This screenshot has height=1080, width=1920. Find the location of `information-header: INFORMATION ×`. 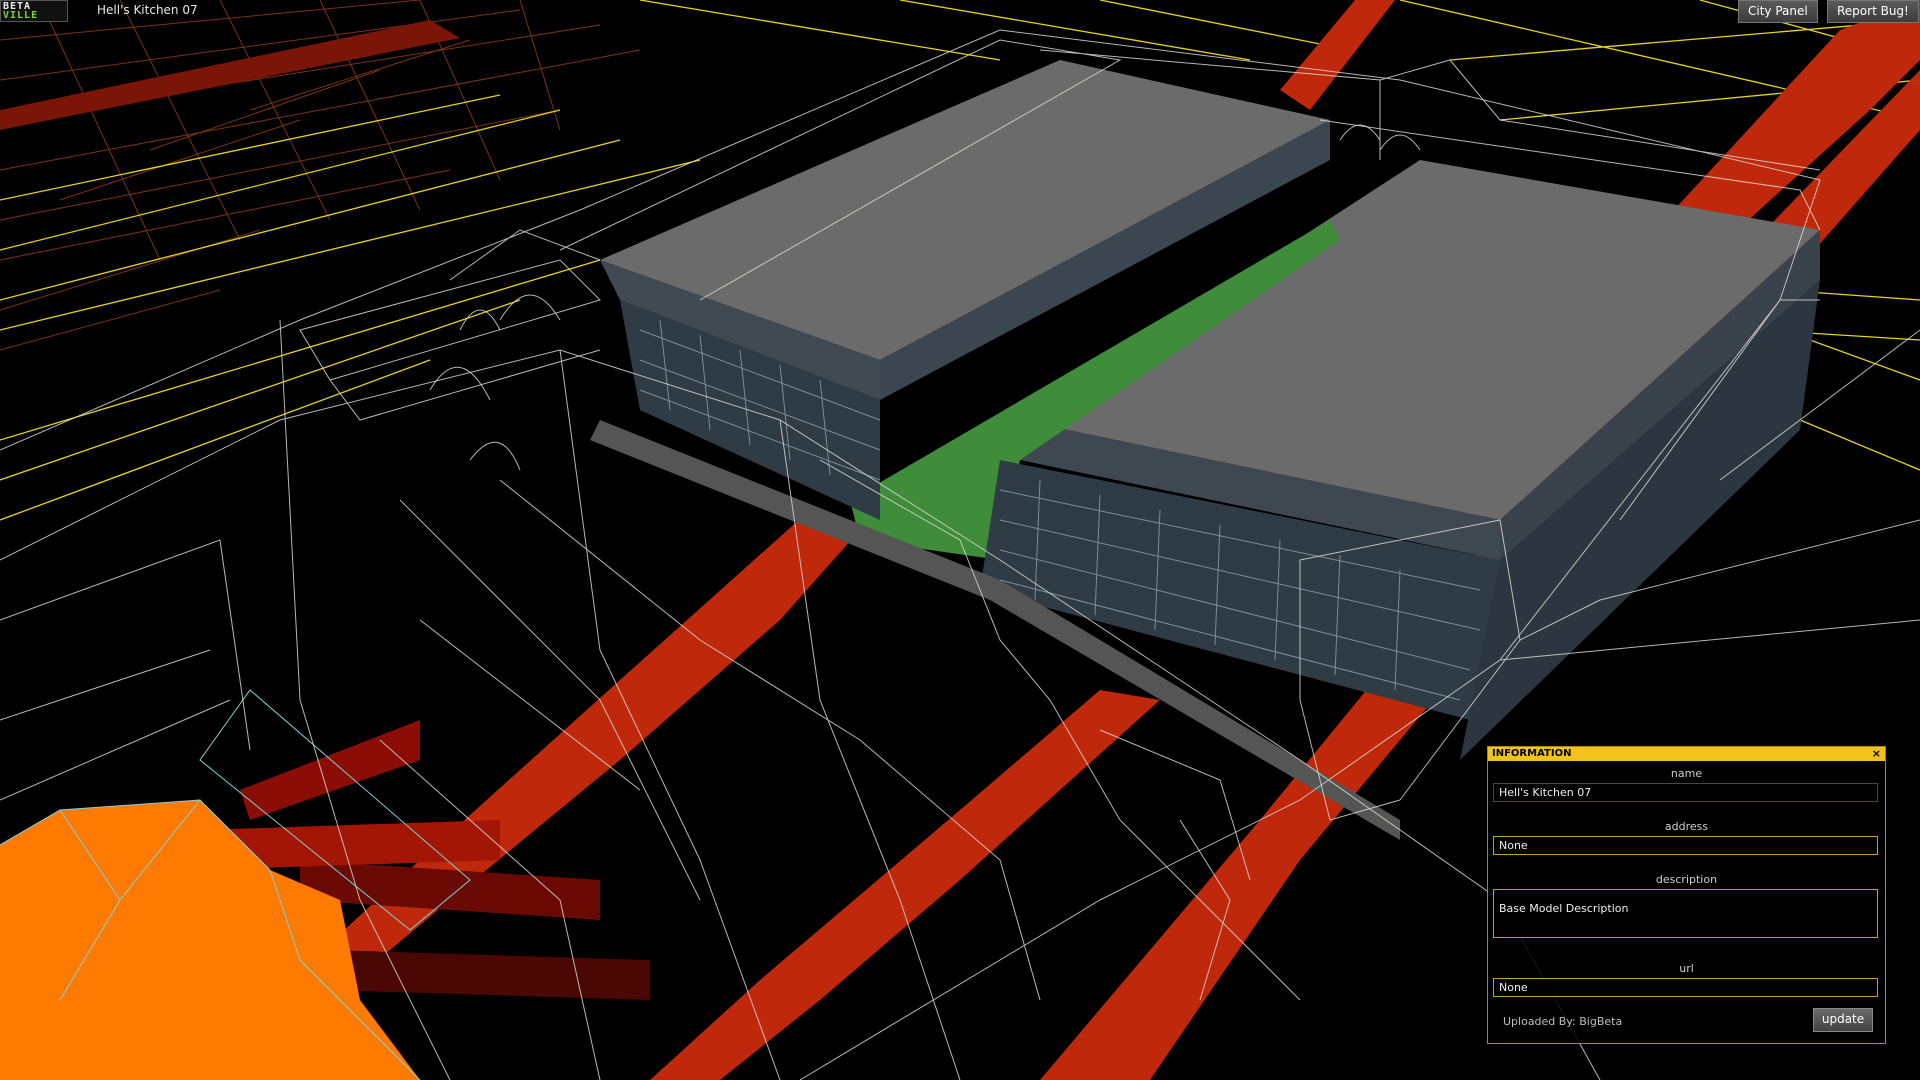

information-header: INFORMATION × is located at coordinates (1686, 754).